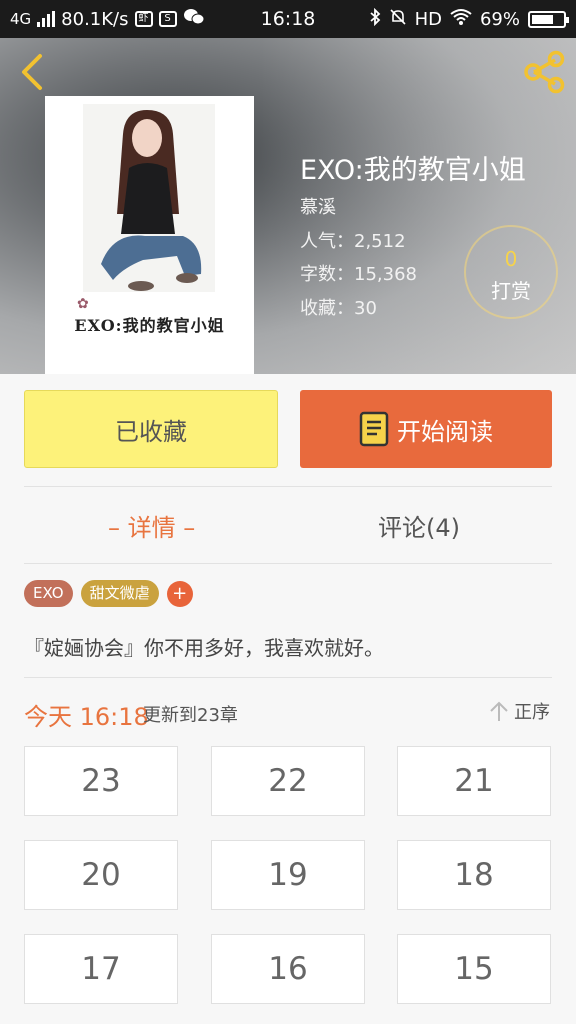 This screenshot has height=1024, width=576. What do you see at coordinates (511, 272) in the screenshot?
I see `tip-button: 0 打赏` at bounding box center [511, 272].